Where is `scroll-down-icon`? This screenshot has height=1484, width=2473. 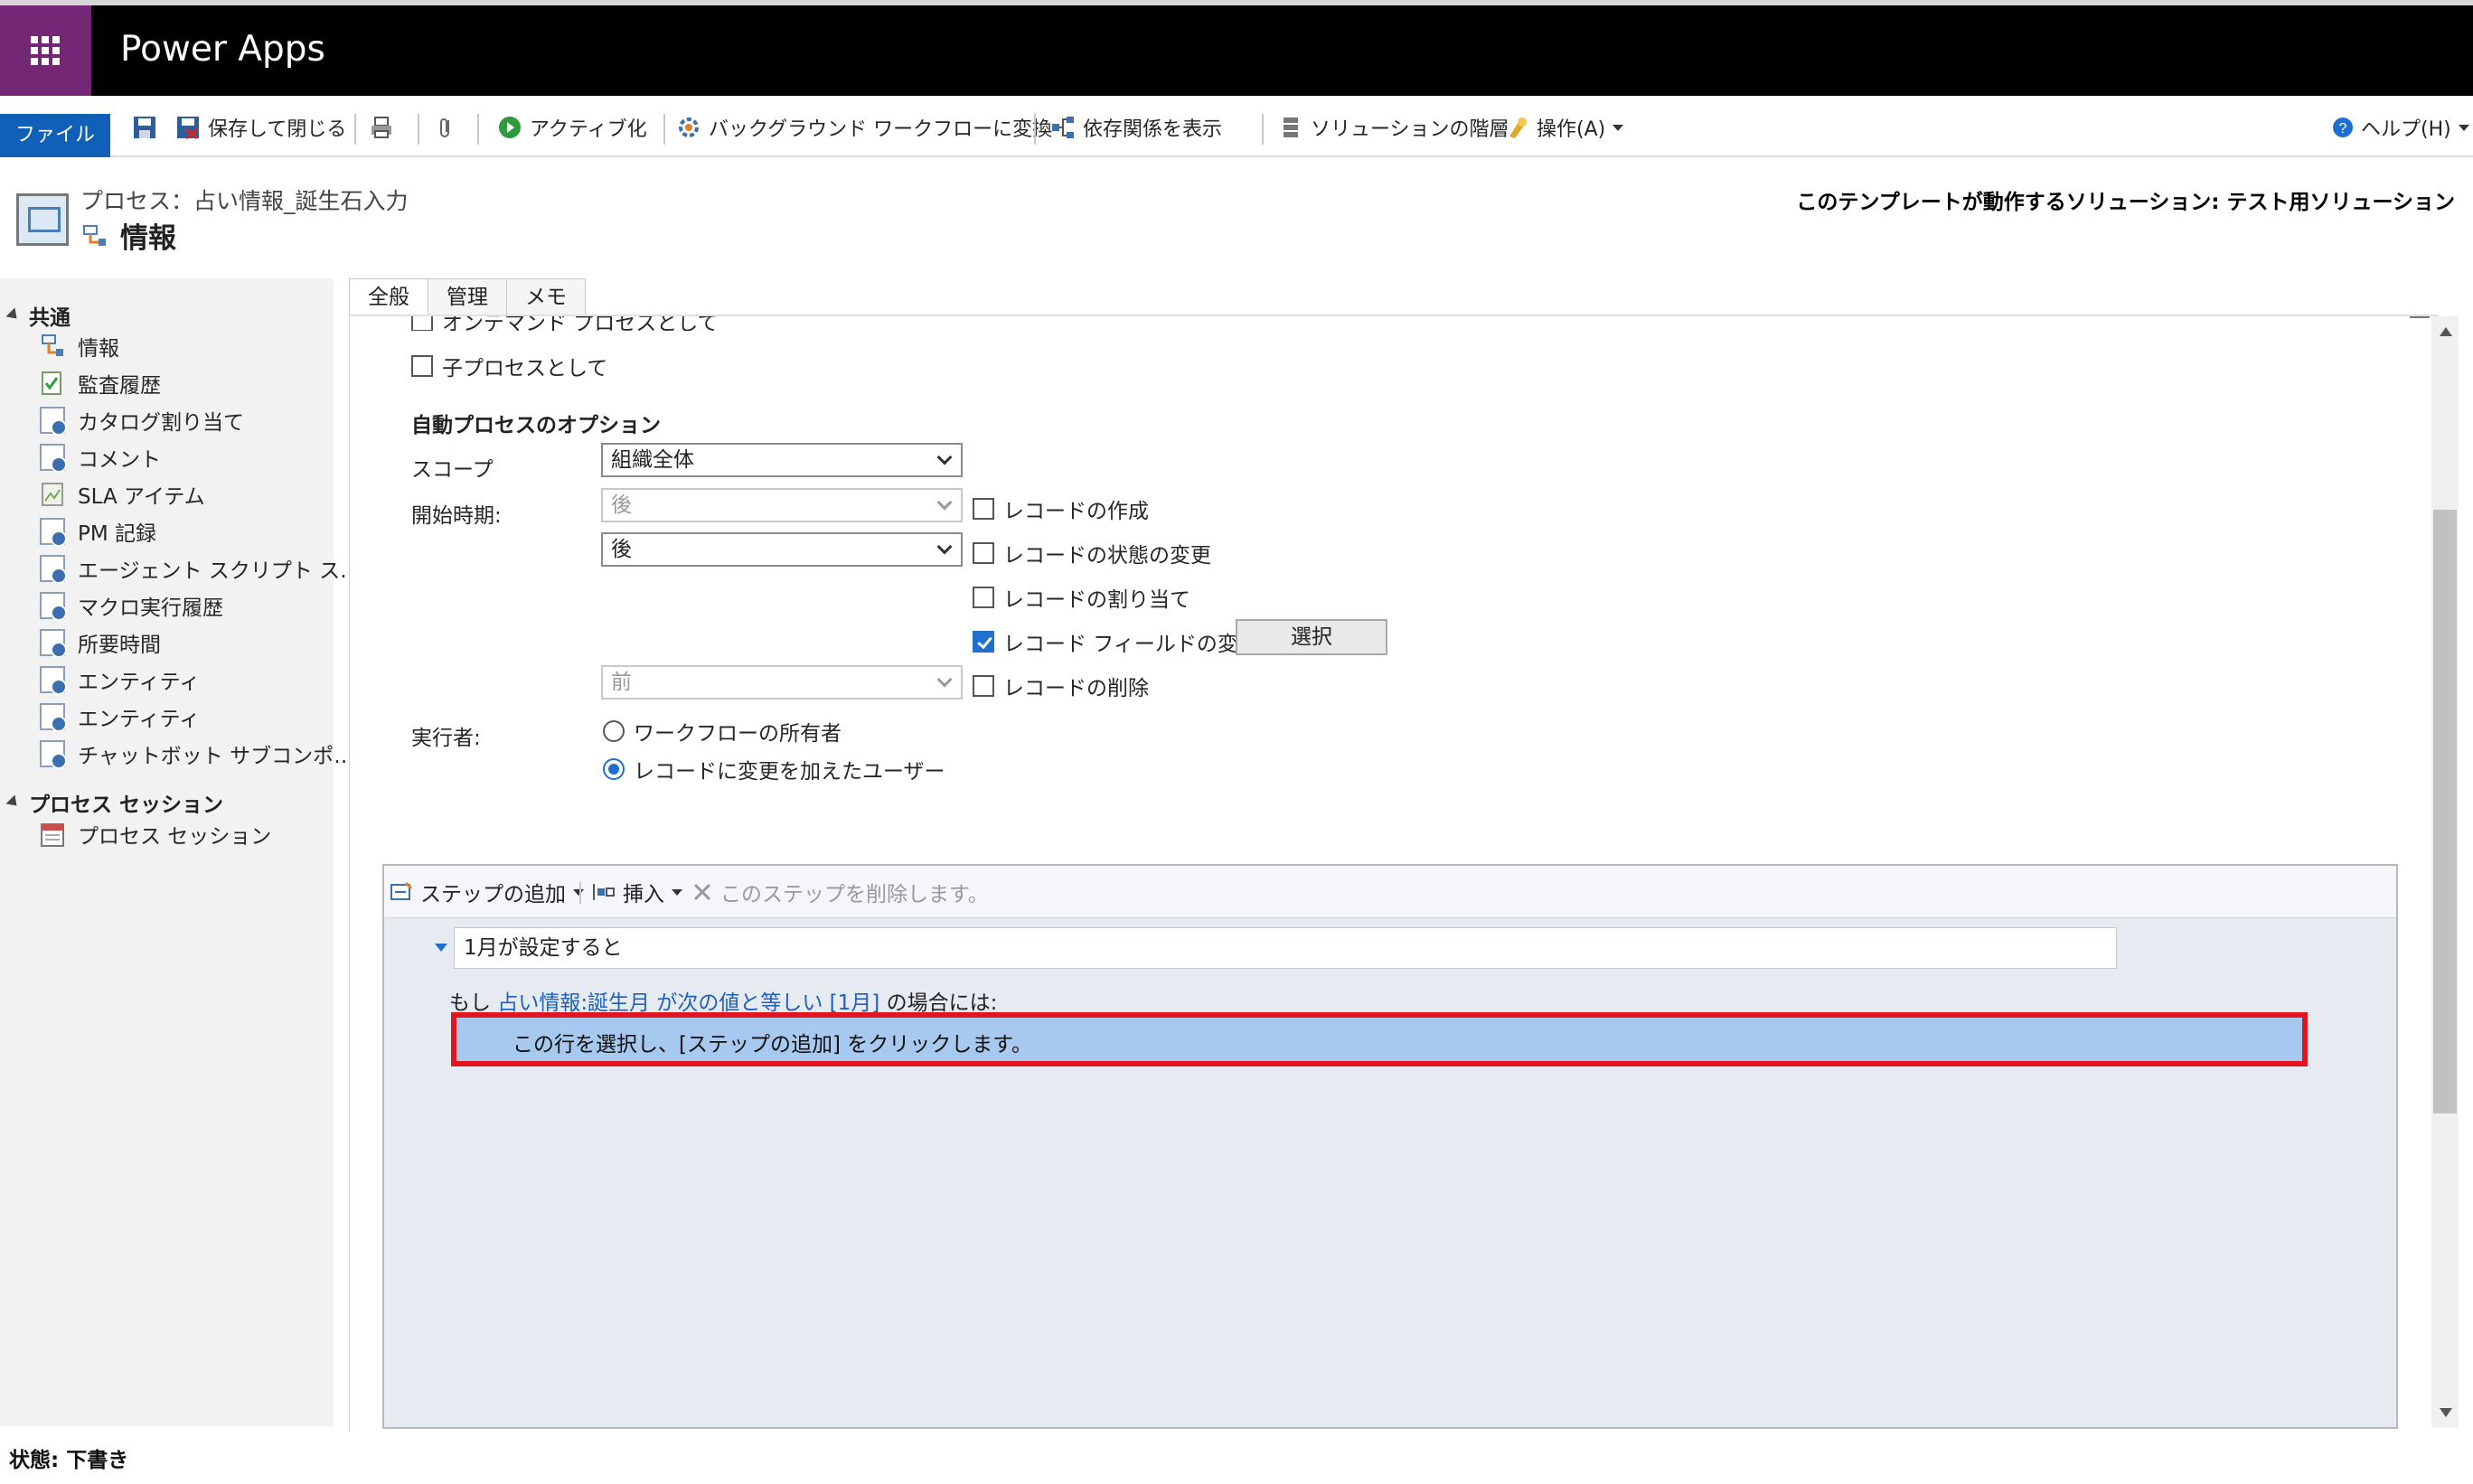 scroll-down-icon is located at coordinates (2446, 1413).